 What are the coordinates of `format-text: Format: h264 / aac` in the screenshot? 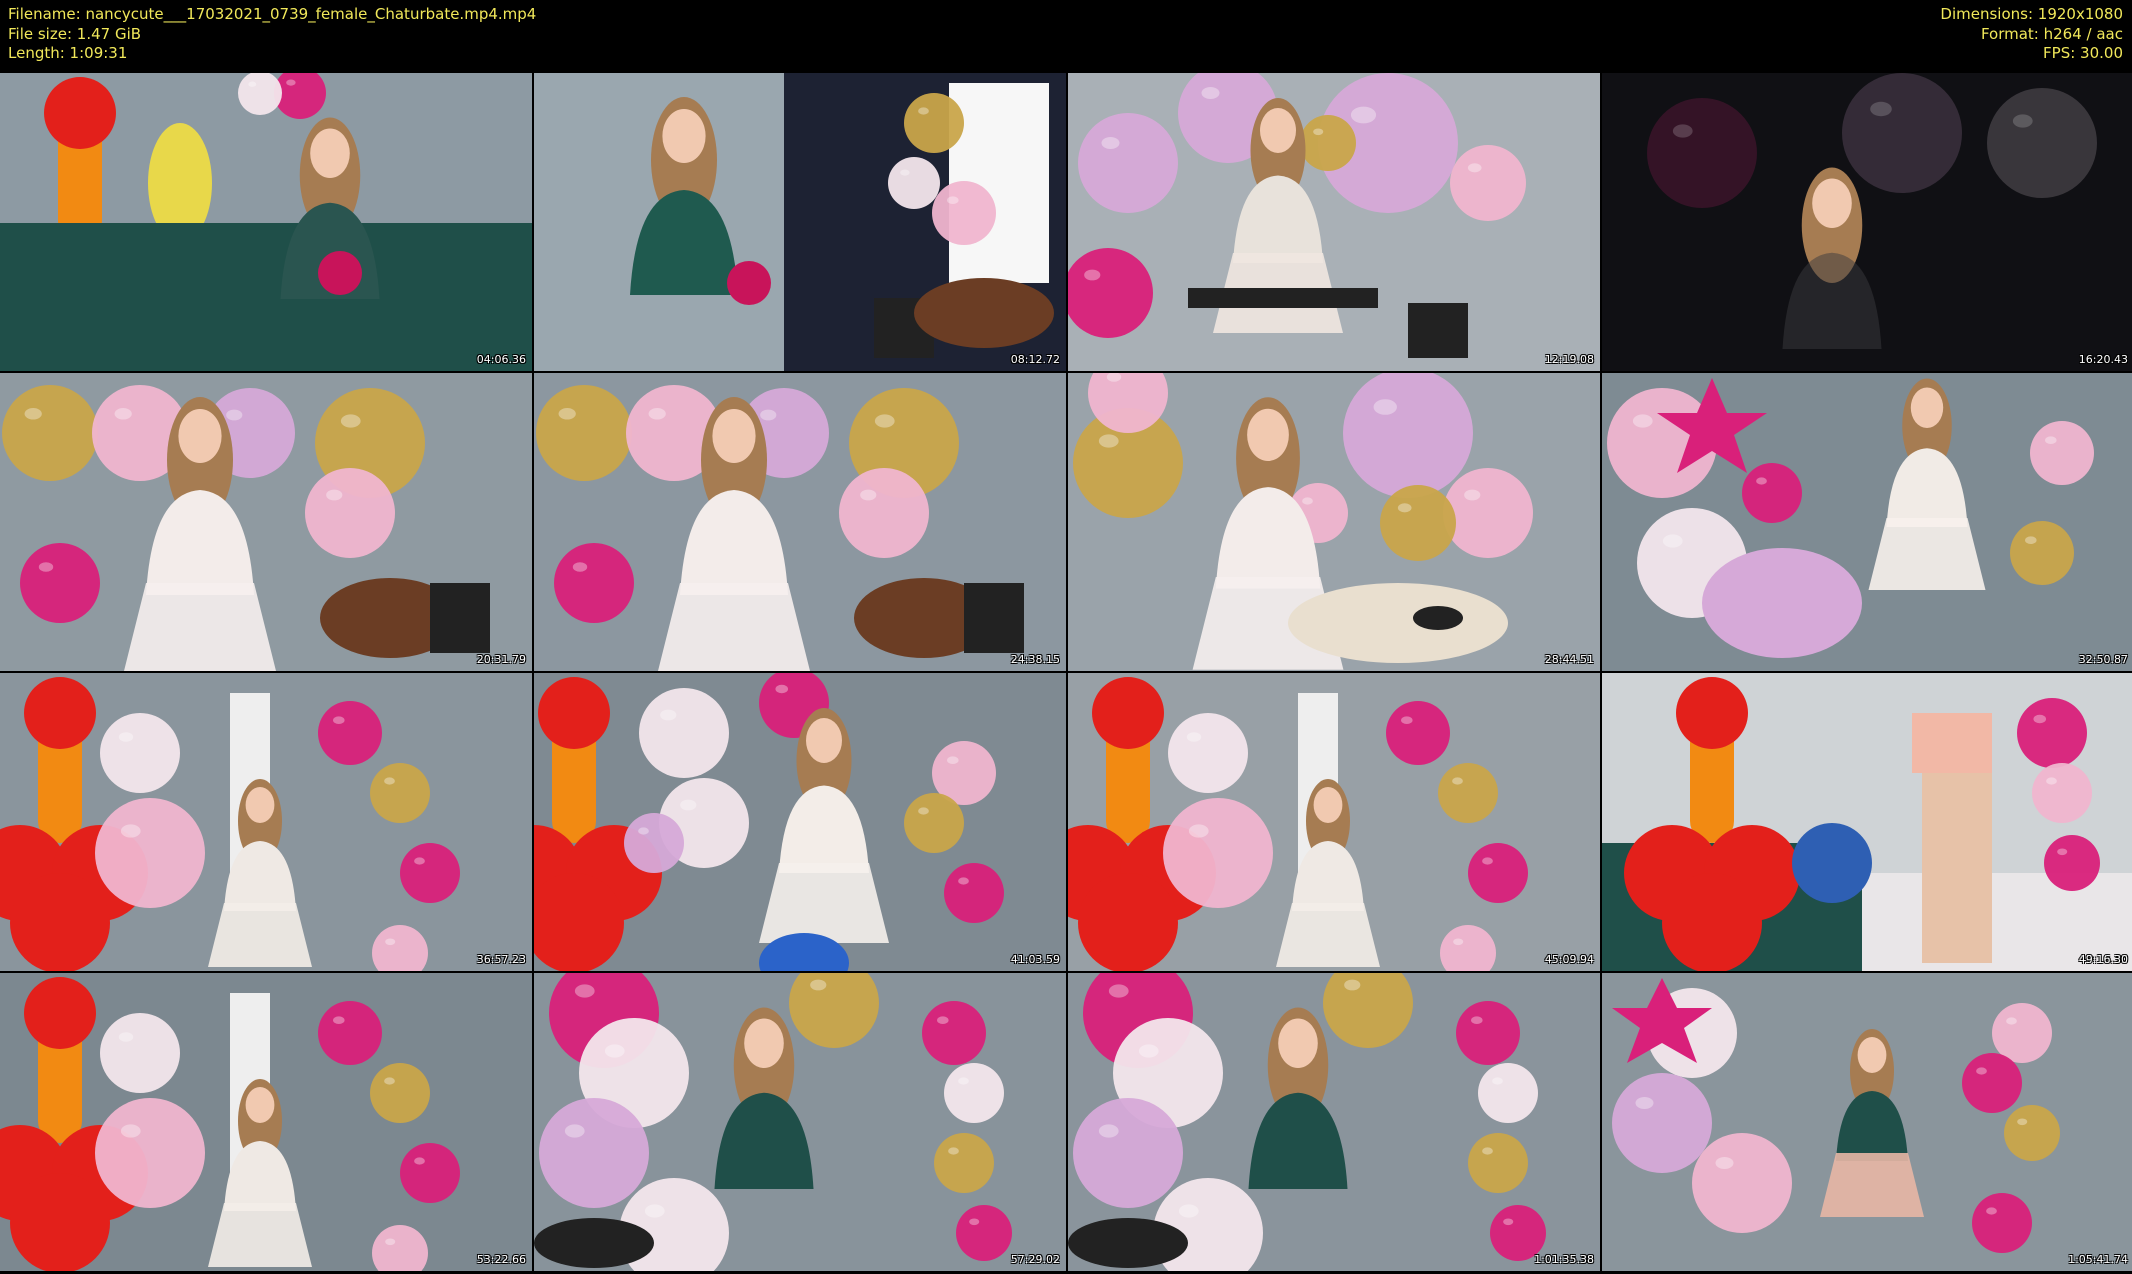 It's located at (2051, 33).